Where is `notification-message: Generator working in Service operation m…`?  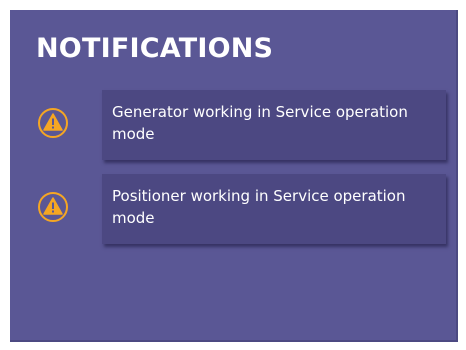 notification-message: Generator working in Service operation m… is located at coordinates (274, 125).